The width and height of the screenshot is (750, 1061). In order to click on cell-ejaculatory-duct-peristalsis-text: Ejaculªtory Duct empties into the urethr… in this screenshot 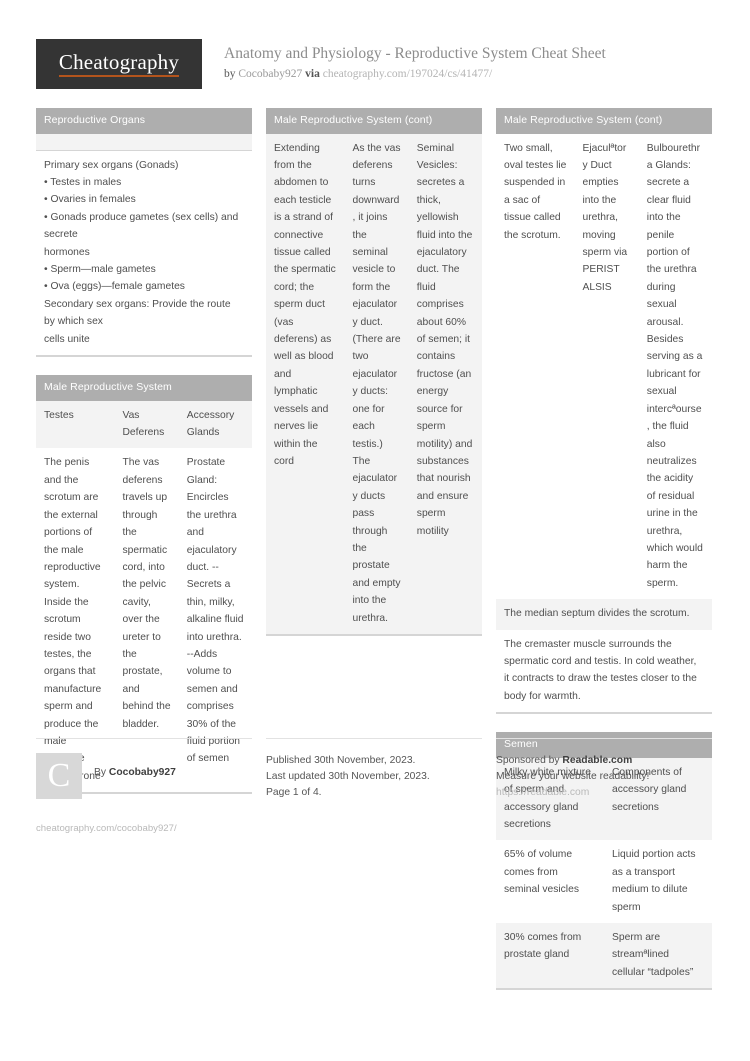, I will do `click(606, 366)`.